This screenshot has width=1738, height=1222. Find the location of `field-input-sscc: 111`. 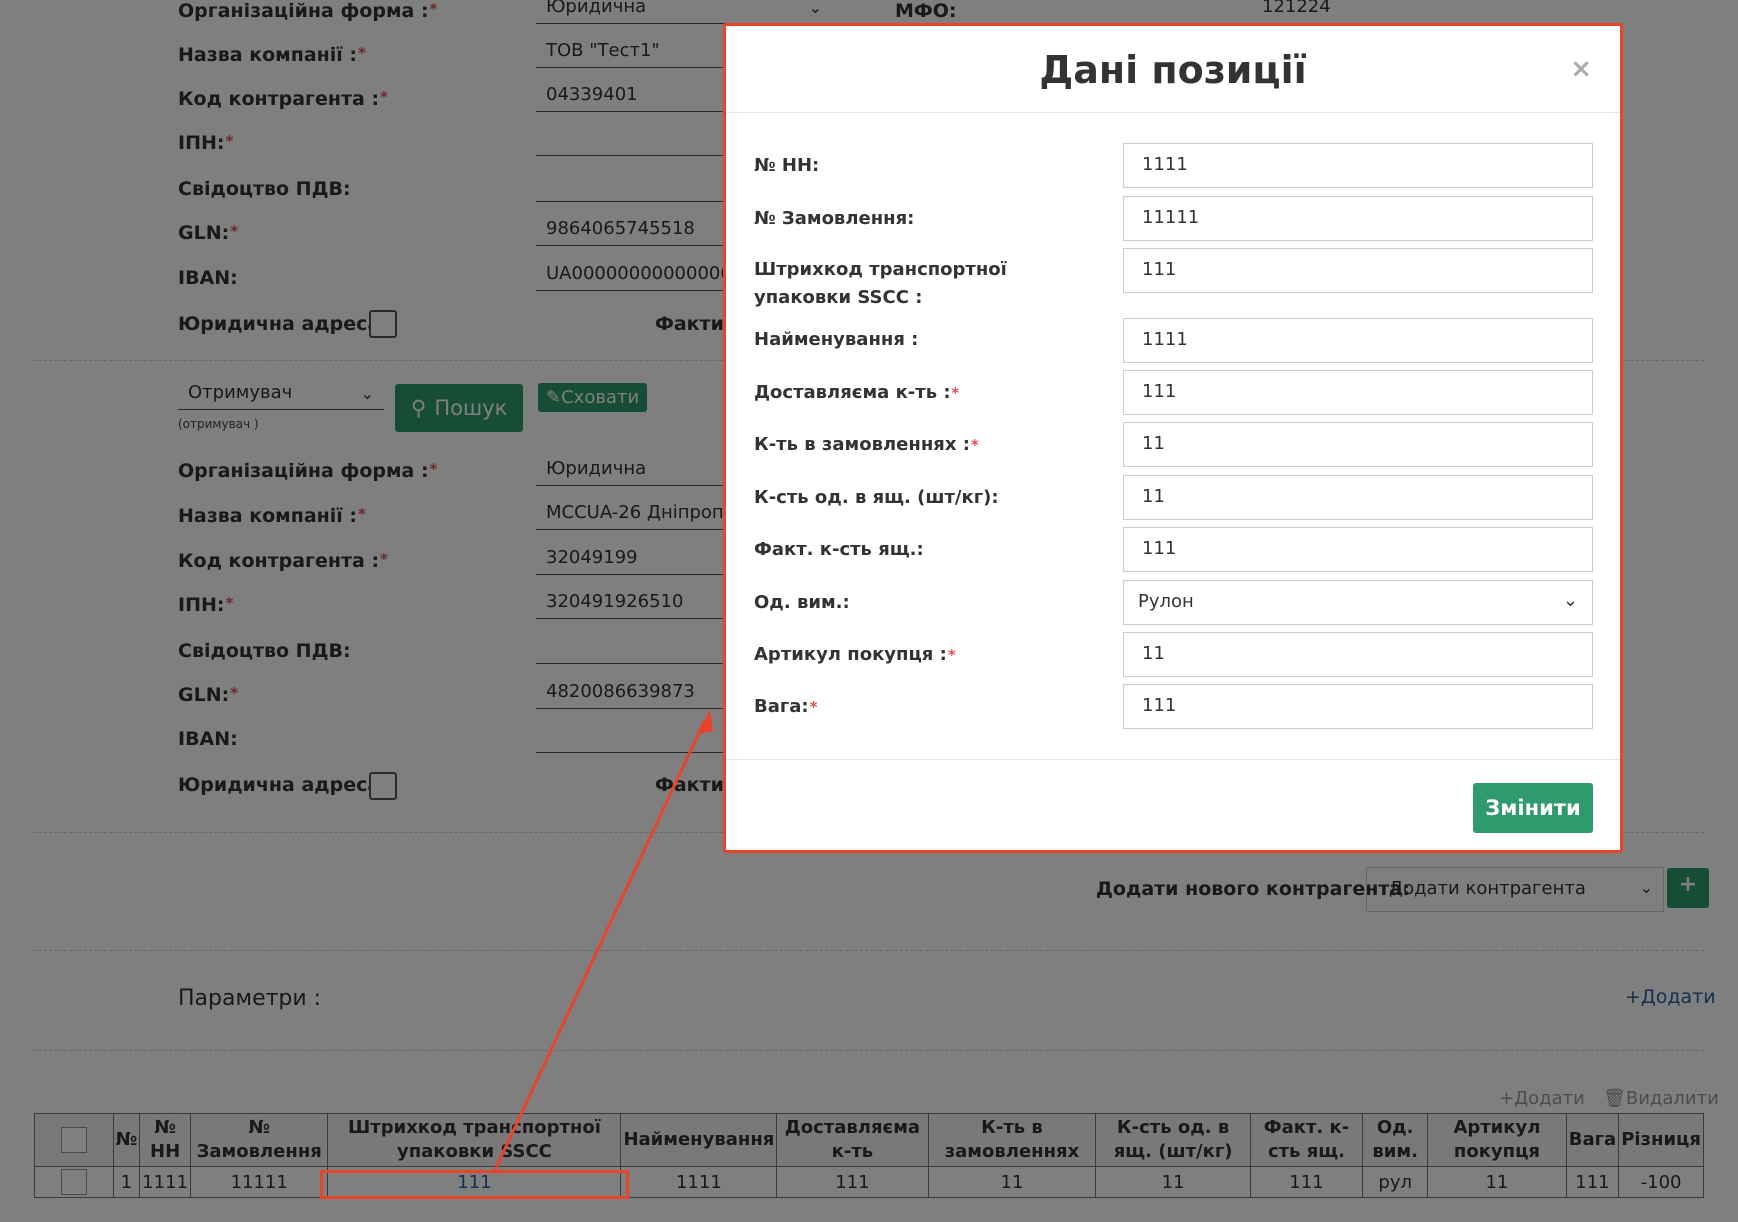

field-input-sscc: 111 is located at coordinates (1358, 270).